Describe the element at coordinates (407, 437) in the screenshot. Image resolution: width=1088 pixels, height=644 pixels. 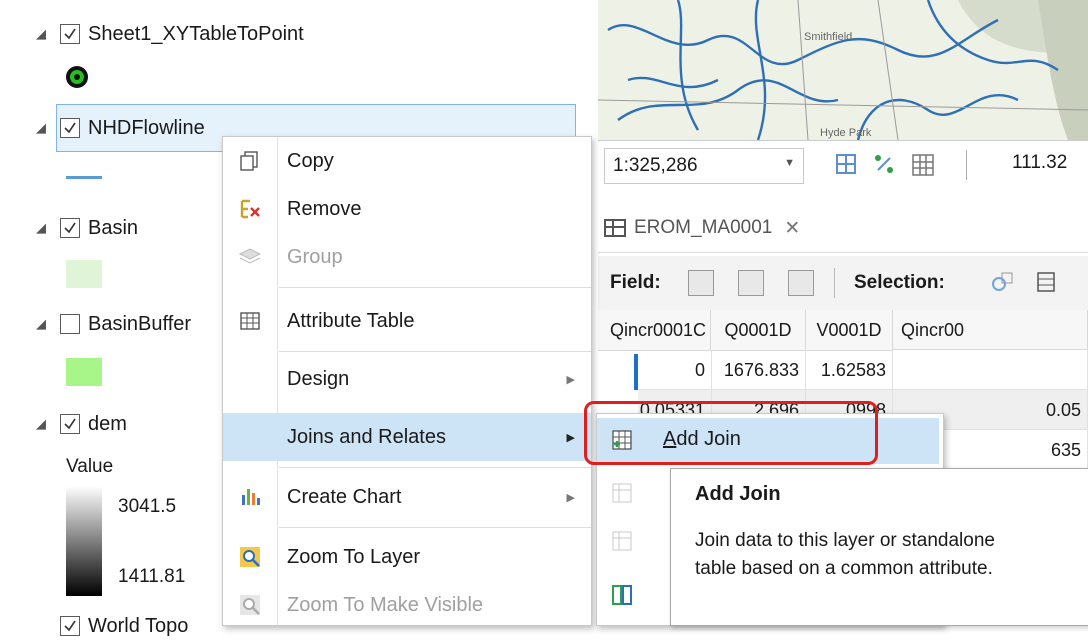
I see `menu-item-joins-and-relates: Joins and Relates ▶` at that location.